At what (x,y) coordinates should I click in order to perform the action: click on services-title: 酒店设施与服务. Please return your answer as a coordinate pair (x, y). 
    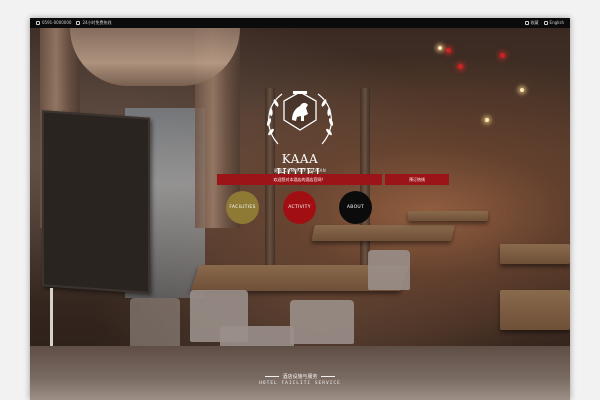
    Looking at the image, I should click on (300, 377).